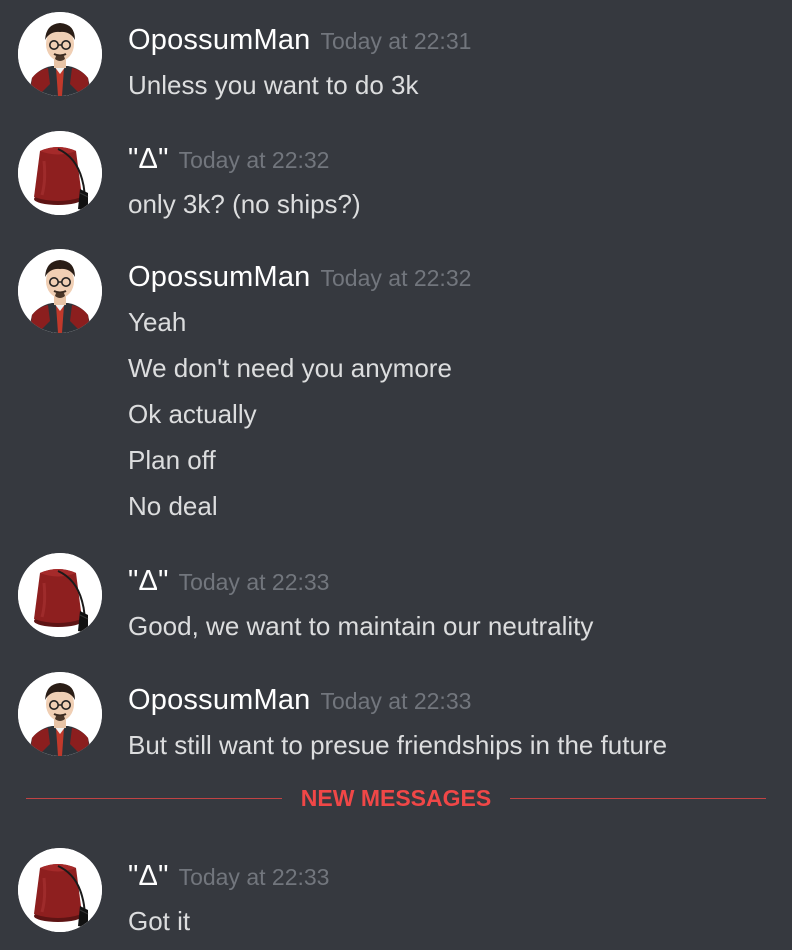 The height and width of the screenshot is (950, 792). Describe the element at coordinates (290, 368) in the screenshot. I see `message-text: We don't need you anymore` at that location.